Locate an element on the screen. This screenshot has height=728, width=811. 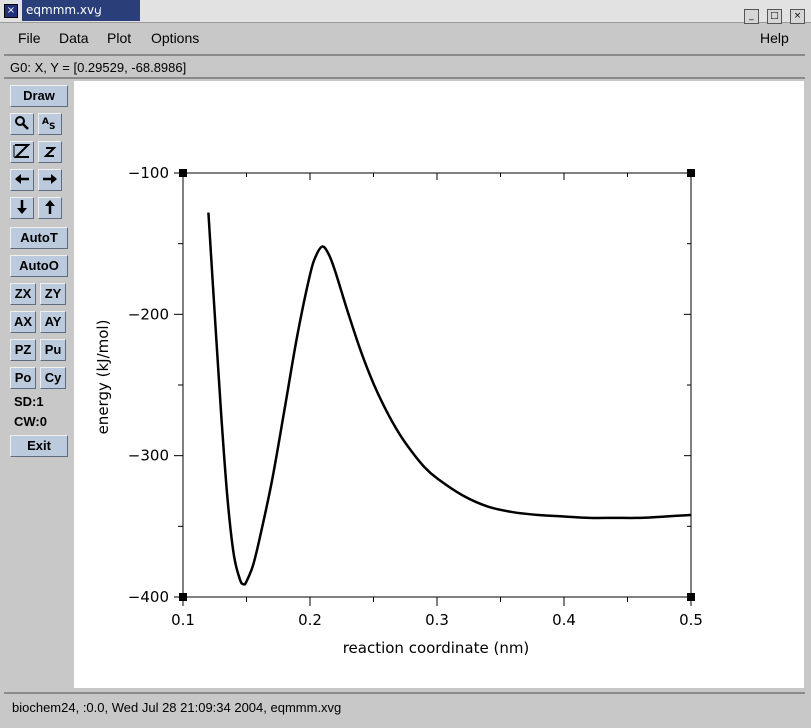
svg-text: A is located at coordinates (45, 122).